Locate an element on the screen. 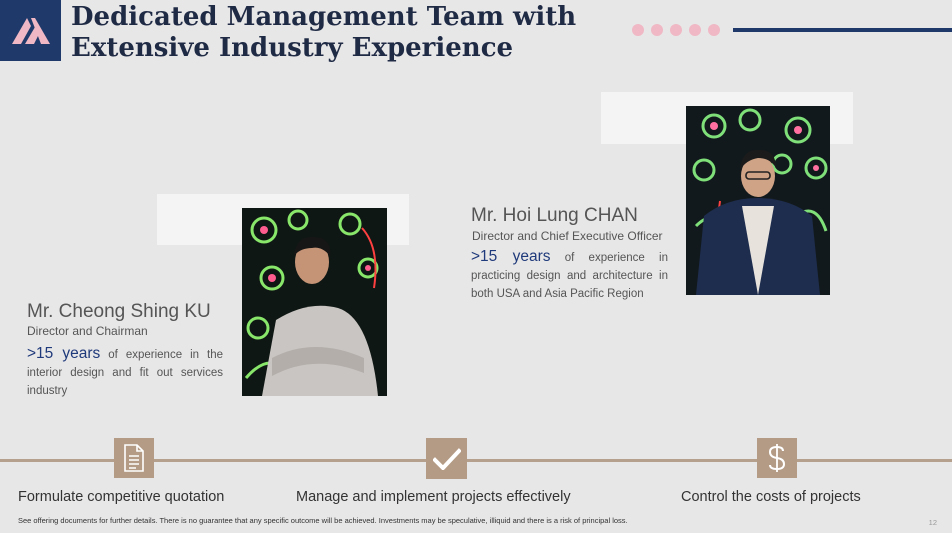  document-icon is located at coordinates (134, 458).